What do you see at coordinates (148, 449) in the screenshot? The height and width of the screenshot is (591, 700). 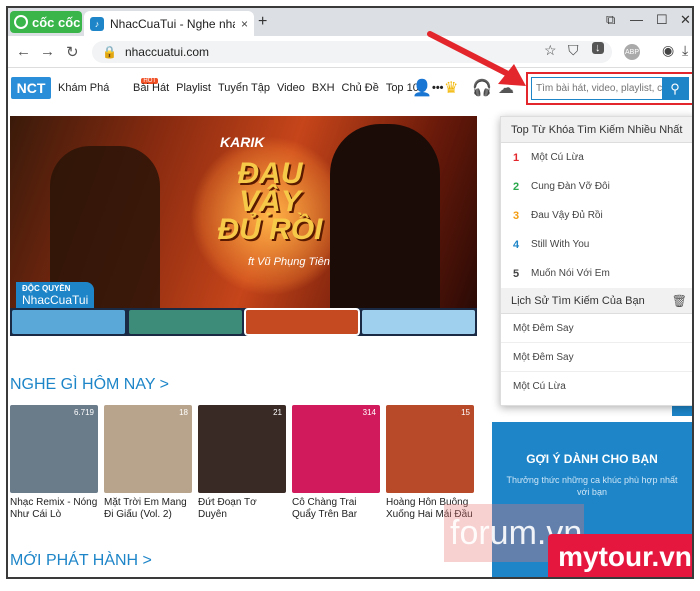 I see `playlist-cover: 18` at bounding box center [148, 449].